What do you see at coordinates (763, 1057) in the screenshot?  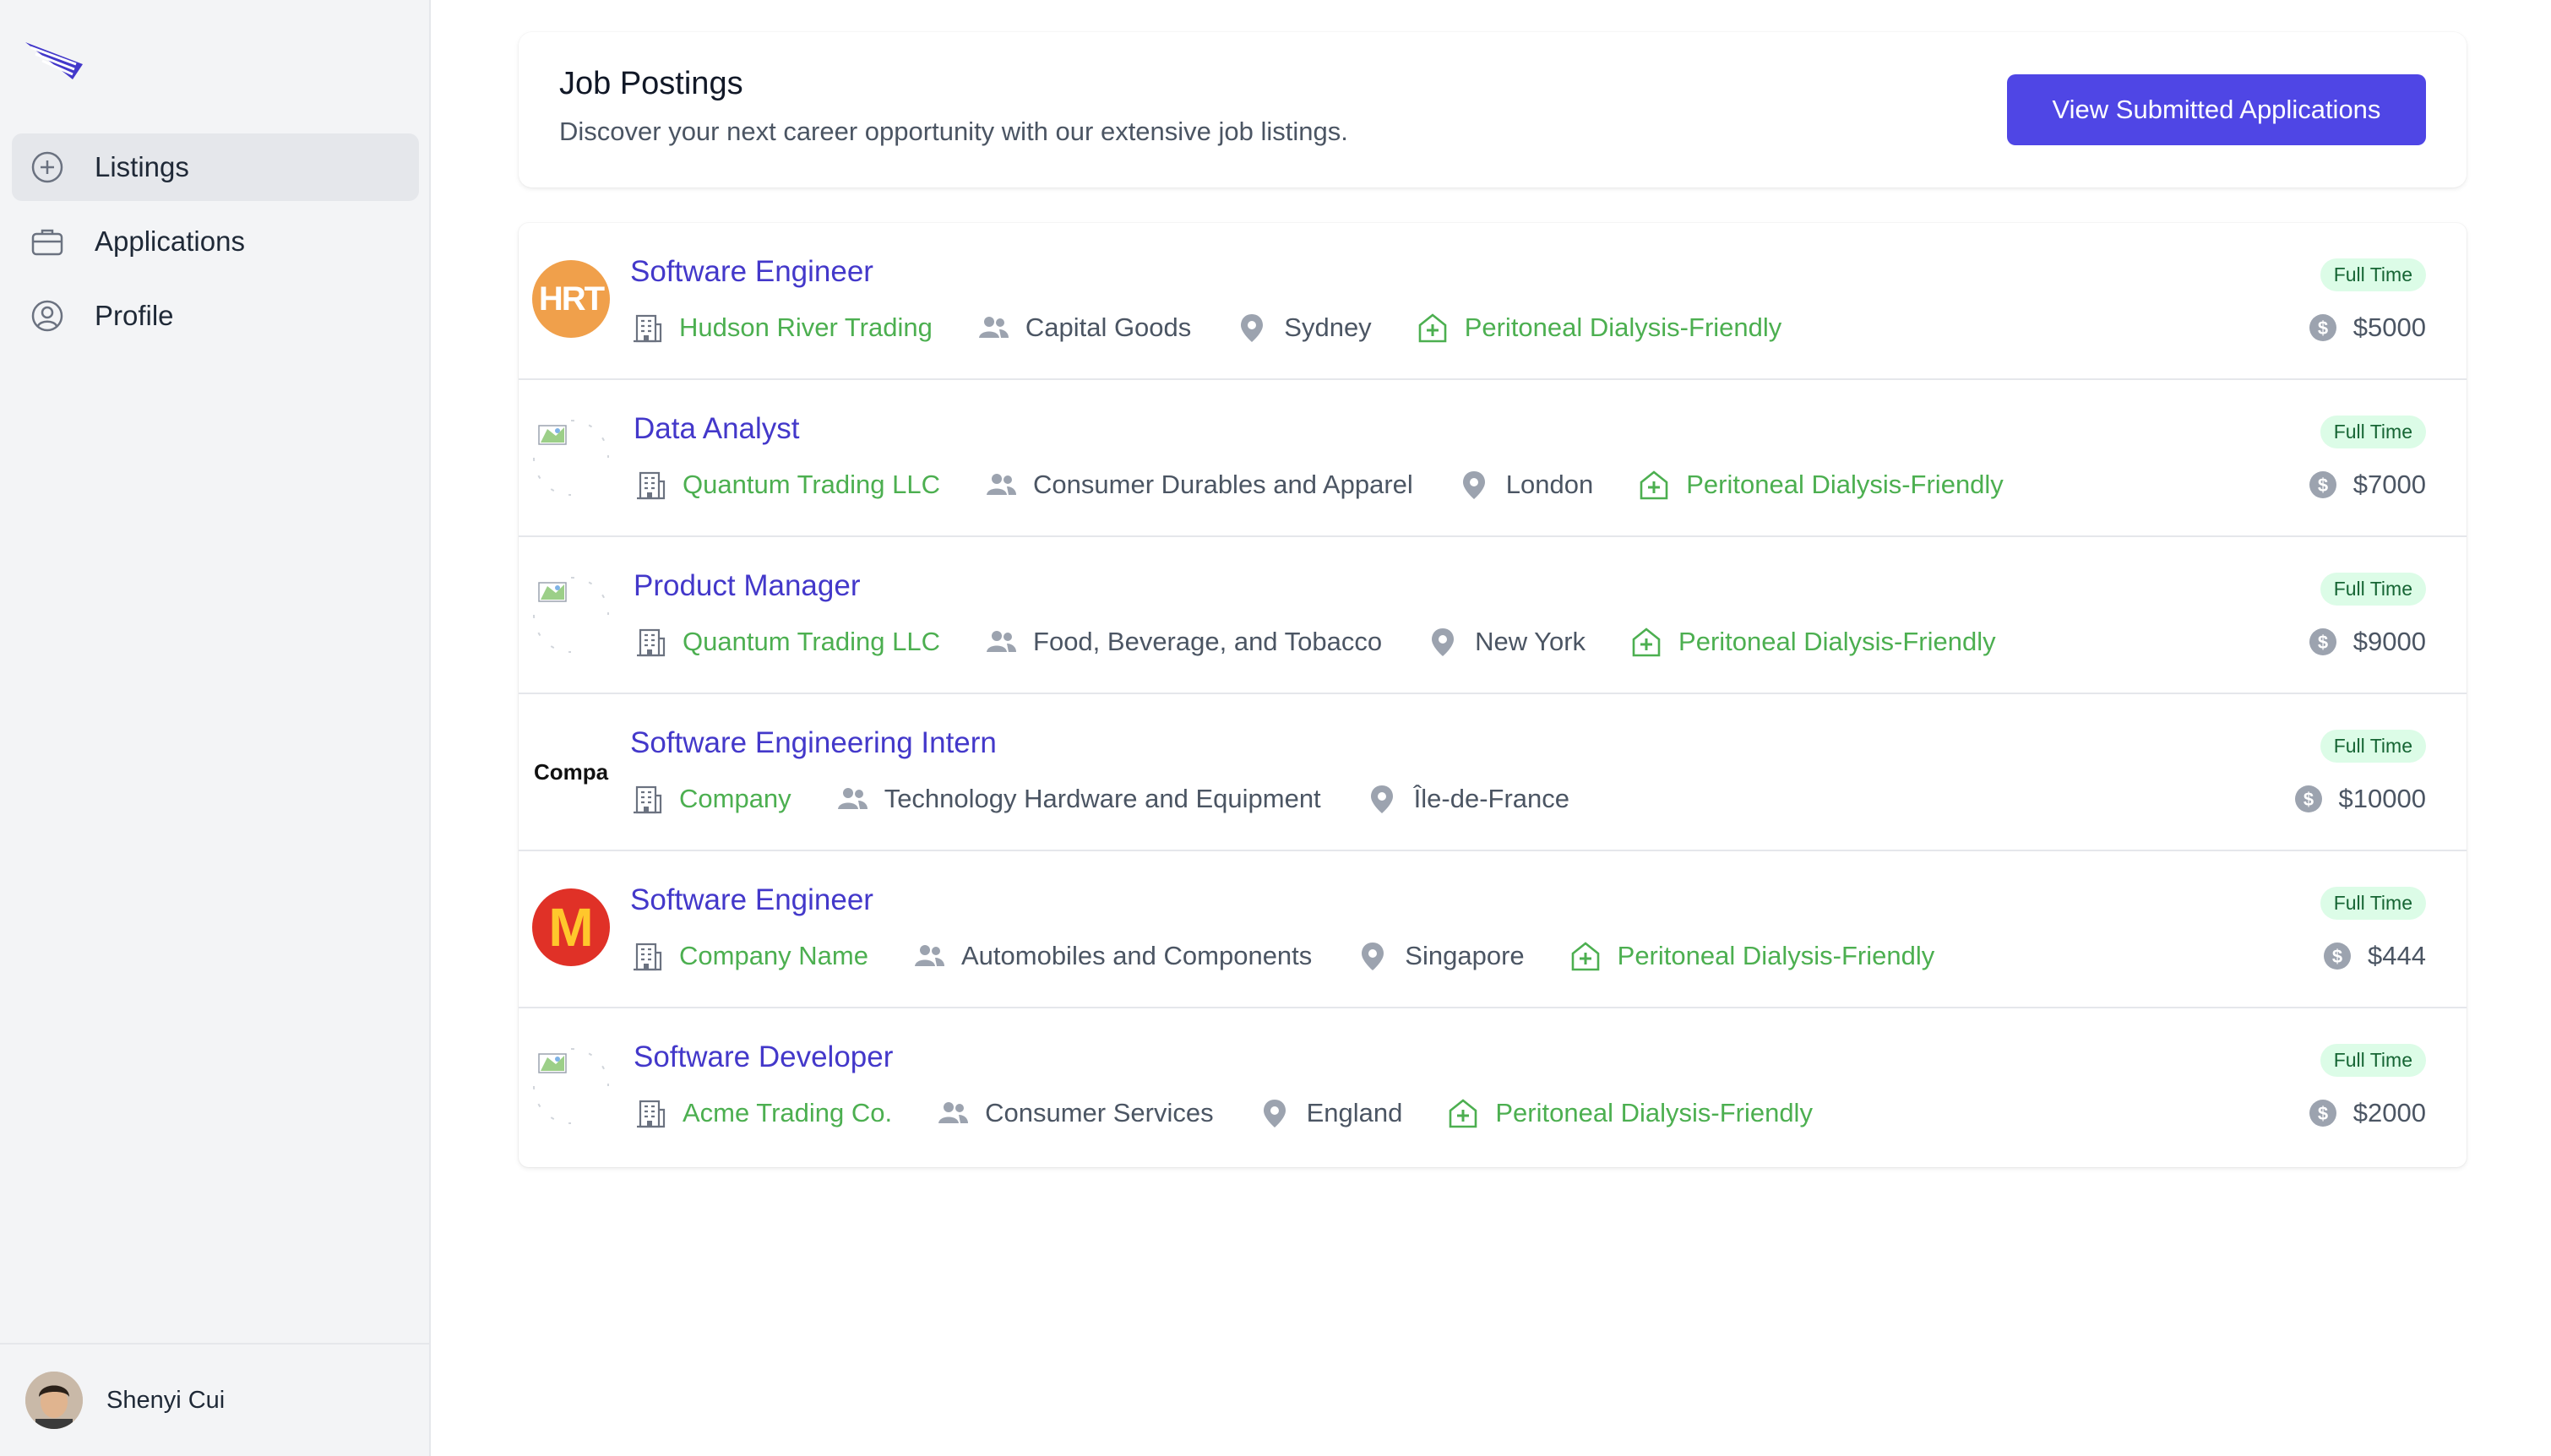 I see `job-title: Software Developer` at bounding box center [763, 1057].